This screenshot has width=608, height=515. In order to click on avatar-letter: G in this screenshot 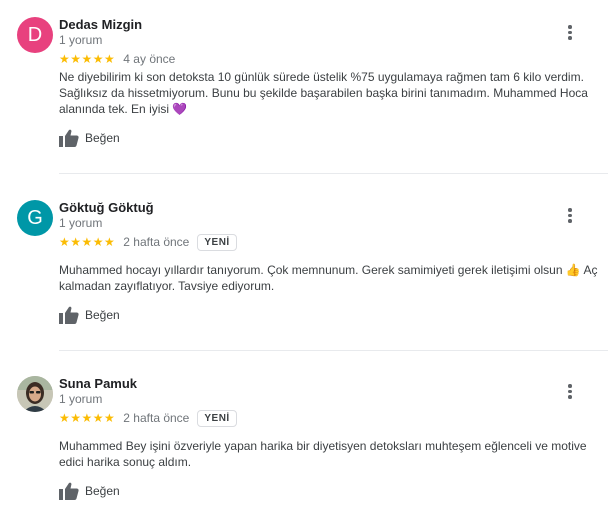, I will do `click(35, 217)`.